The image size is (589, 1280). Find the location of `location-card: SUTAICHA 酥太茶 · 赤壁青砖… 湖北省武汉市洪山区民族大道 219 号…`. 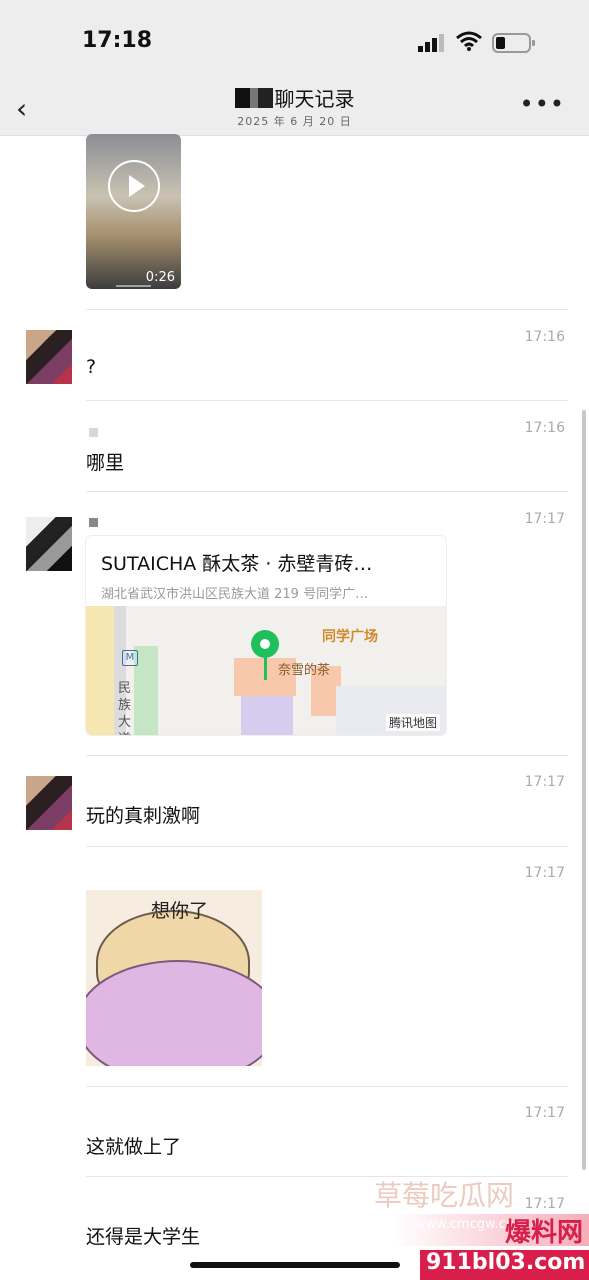

location-card: SUTAICHA 酥太茶 · 赤壁青砖… 湖北省武汉市洪山区民族大道 219 号… is located at coordinates (266, 635).